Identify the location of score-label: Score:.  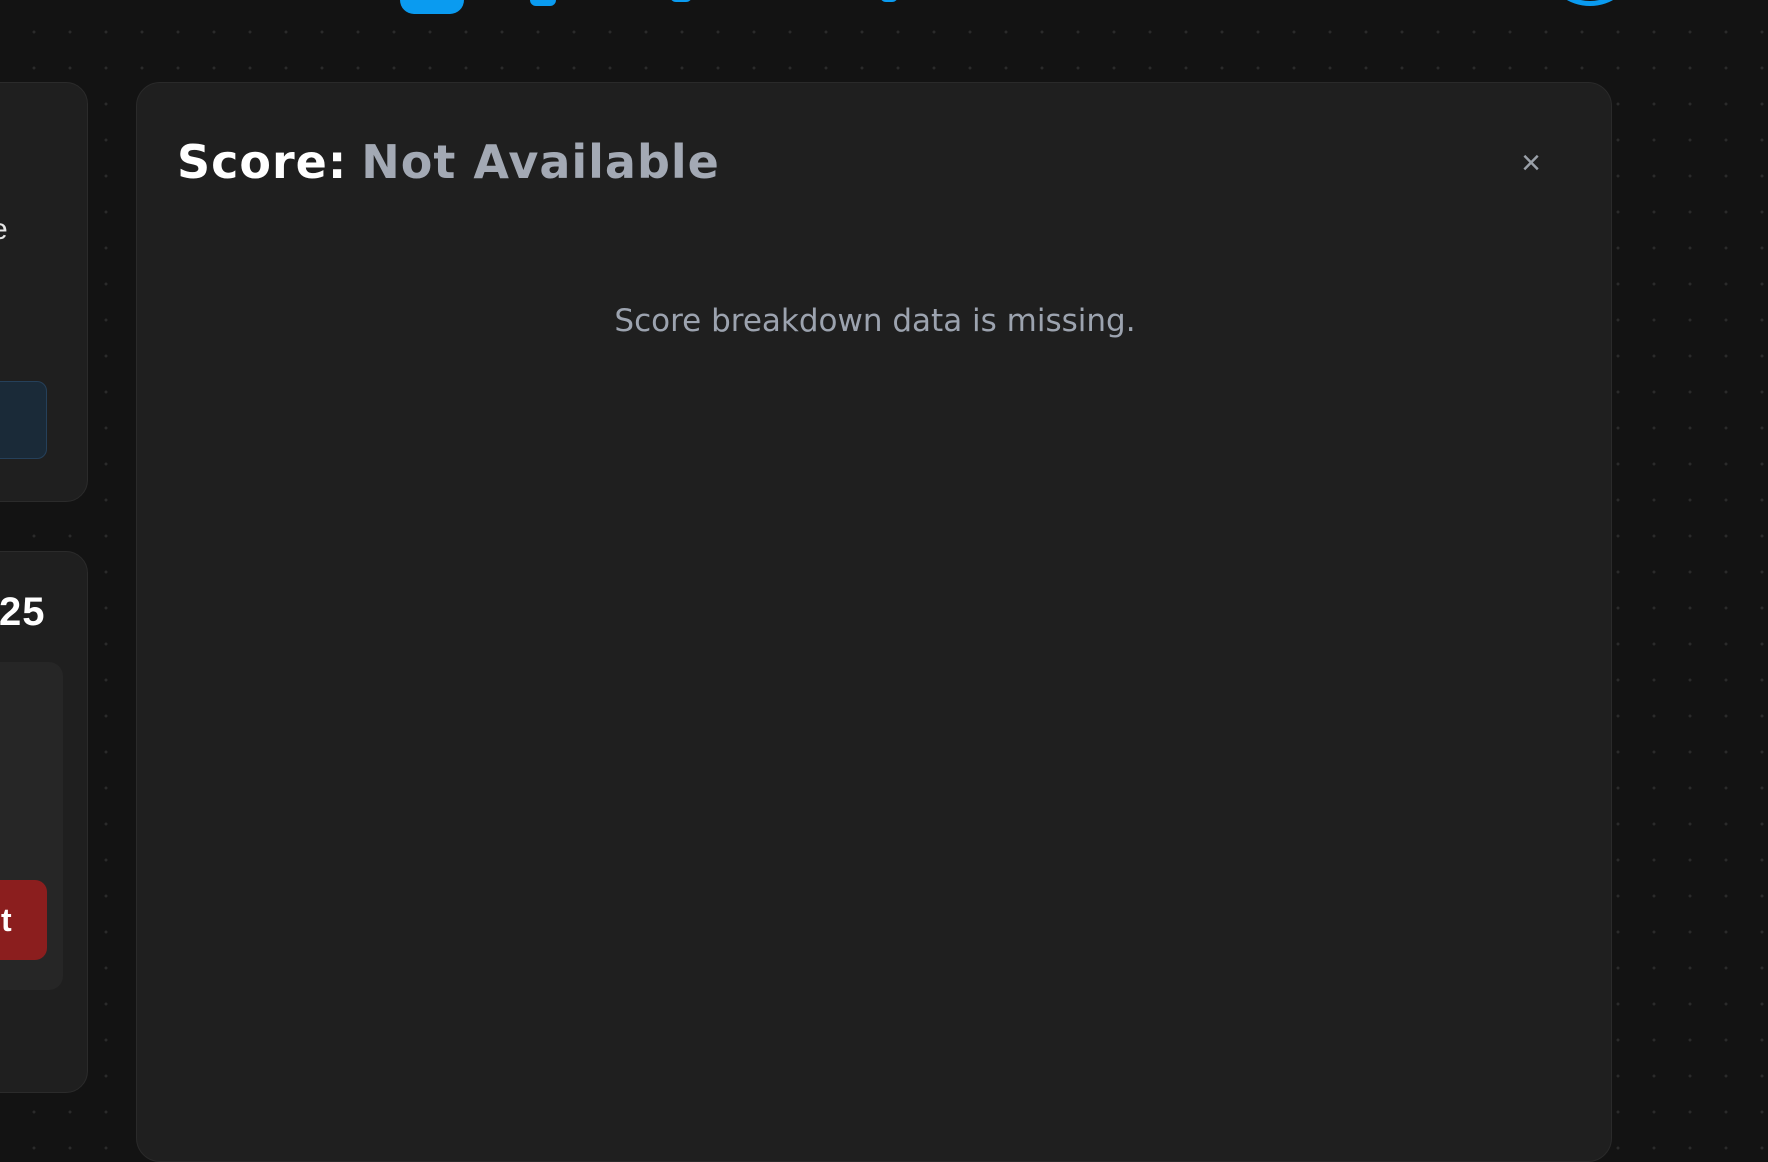
(262, 162).